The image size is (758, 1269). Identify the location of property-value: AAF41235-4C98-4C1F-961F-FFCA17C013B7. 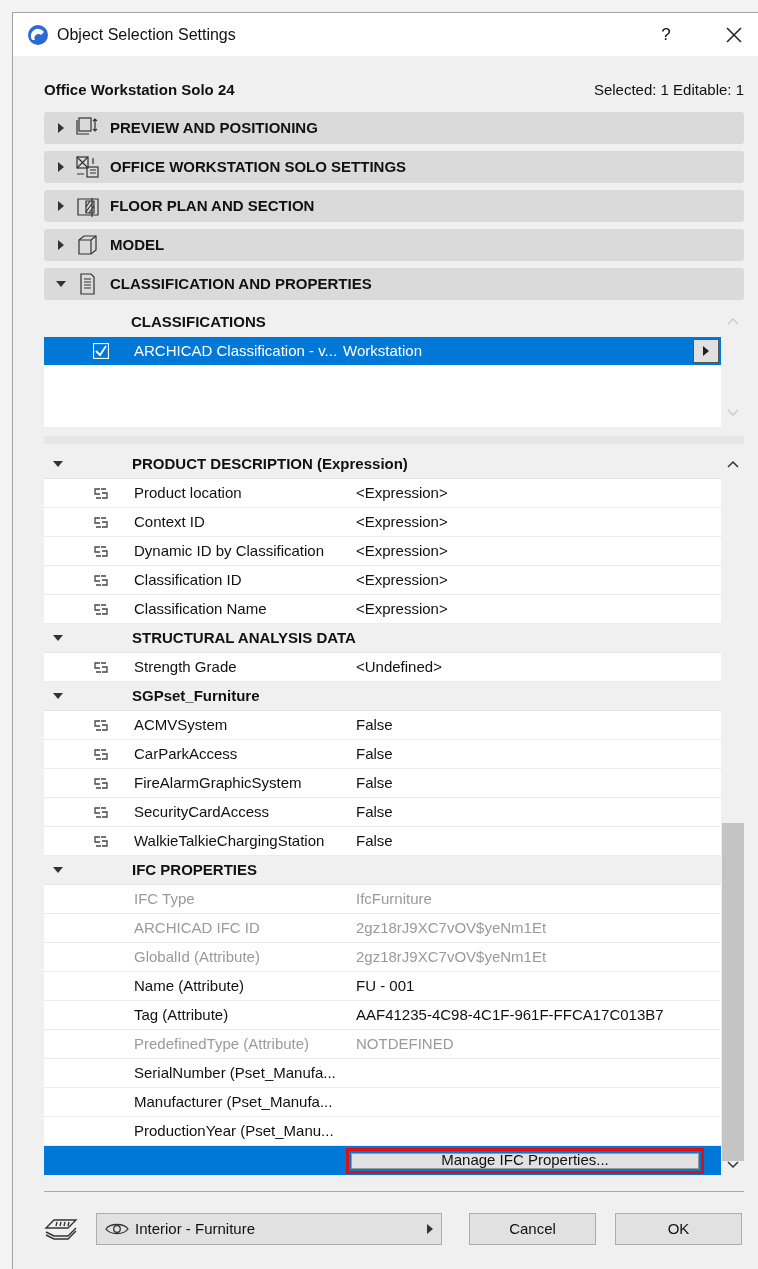
(510, 1014).